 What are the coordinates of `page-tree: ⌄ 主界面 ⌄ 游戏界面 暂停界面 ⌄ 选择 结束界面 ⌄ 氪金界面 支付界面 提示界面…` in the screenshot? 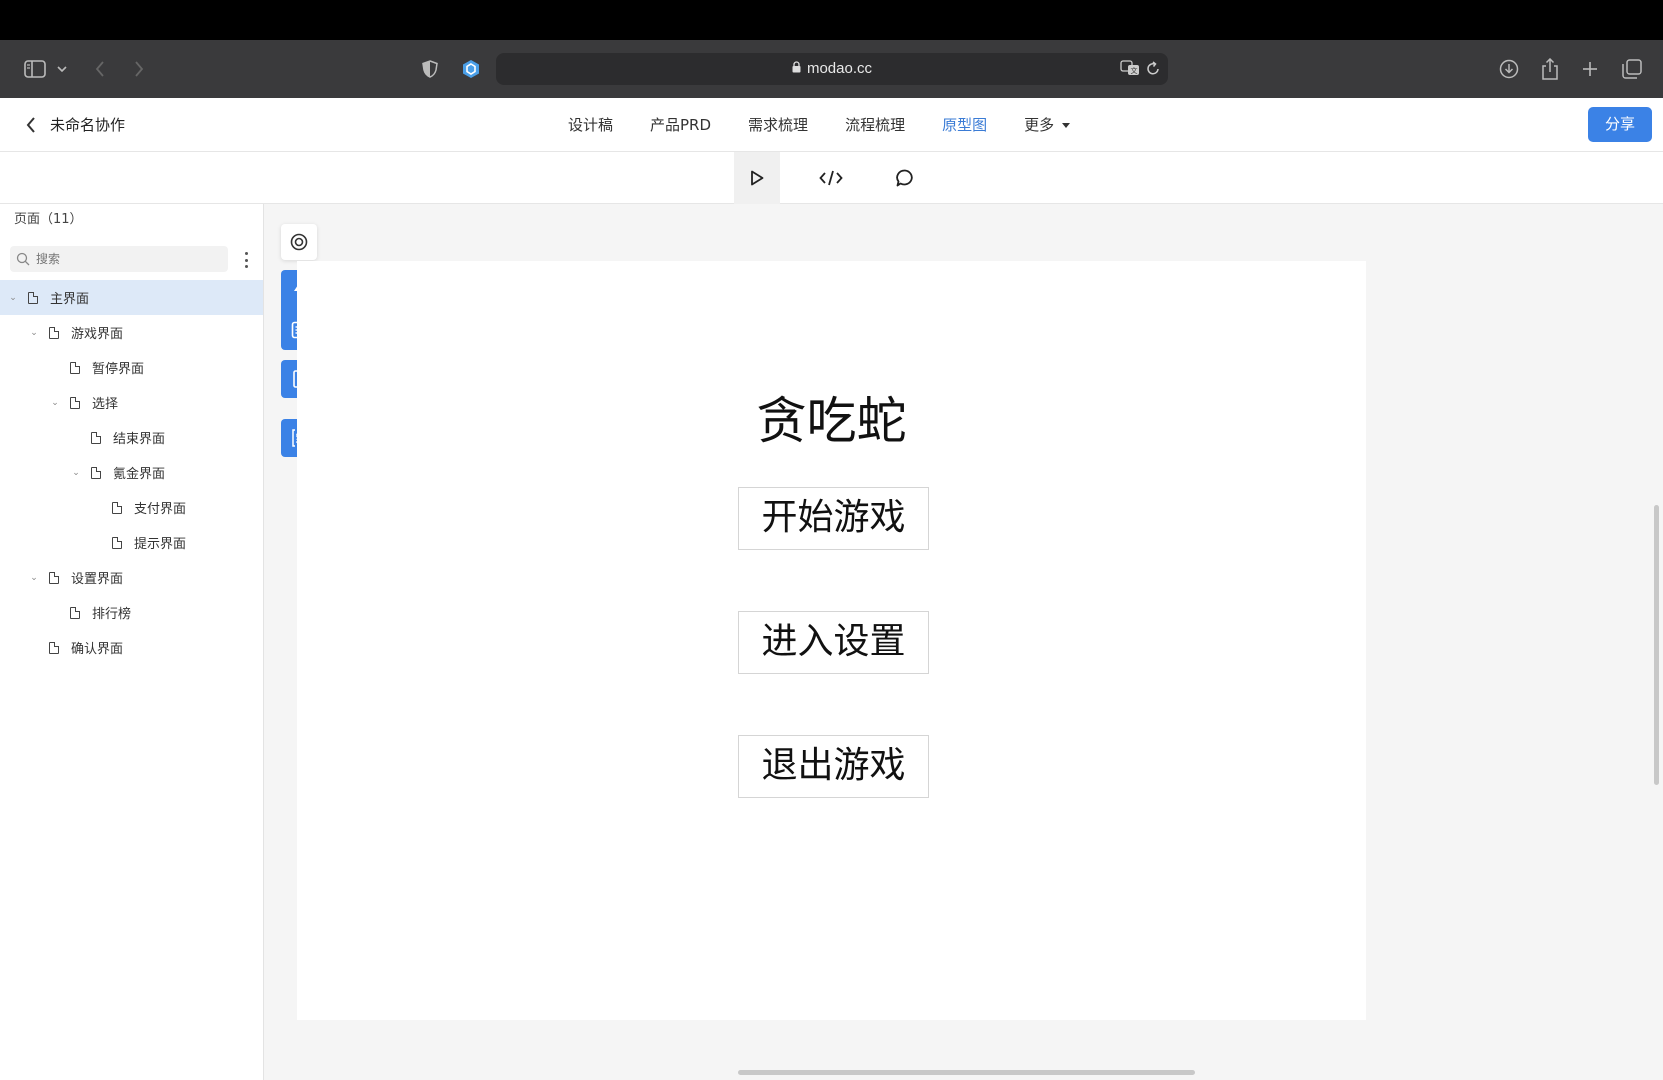 It's located at (131, 472).